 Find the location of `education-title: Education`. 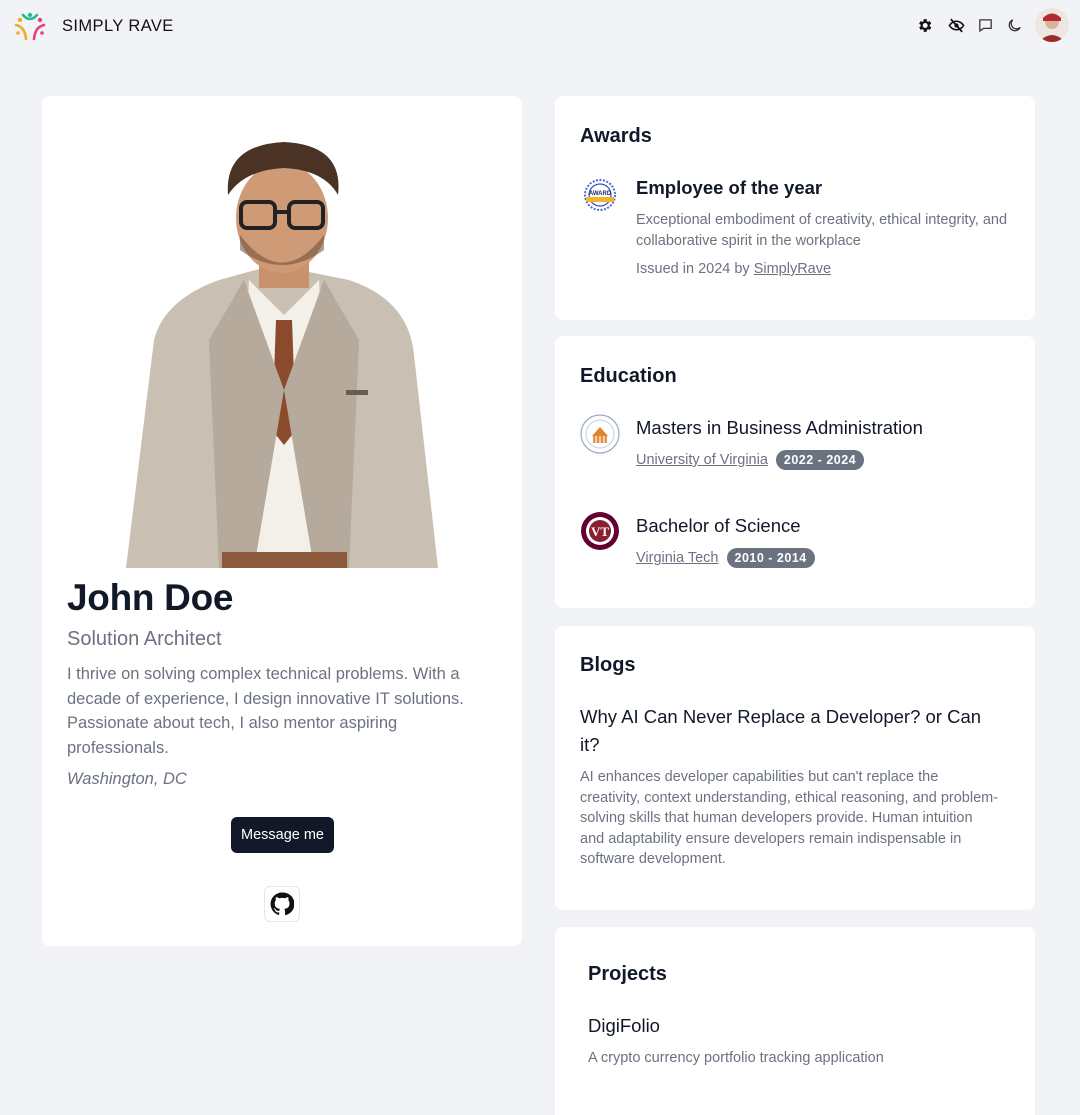

education-title: Education is located at coordinates (628, 376).